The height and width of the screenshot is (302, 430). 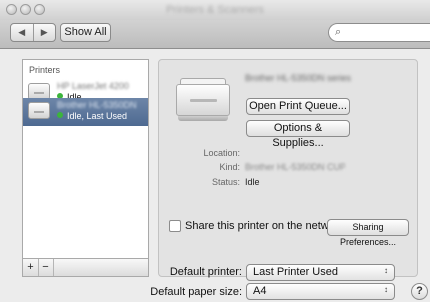 I want to click on remove-printer-button: −, so click(x=46, y=267).